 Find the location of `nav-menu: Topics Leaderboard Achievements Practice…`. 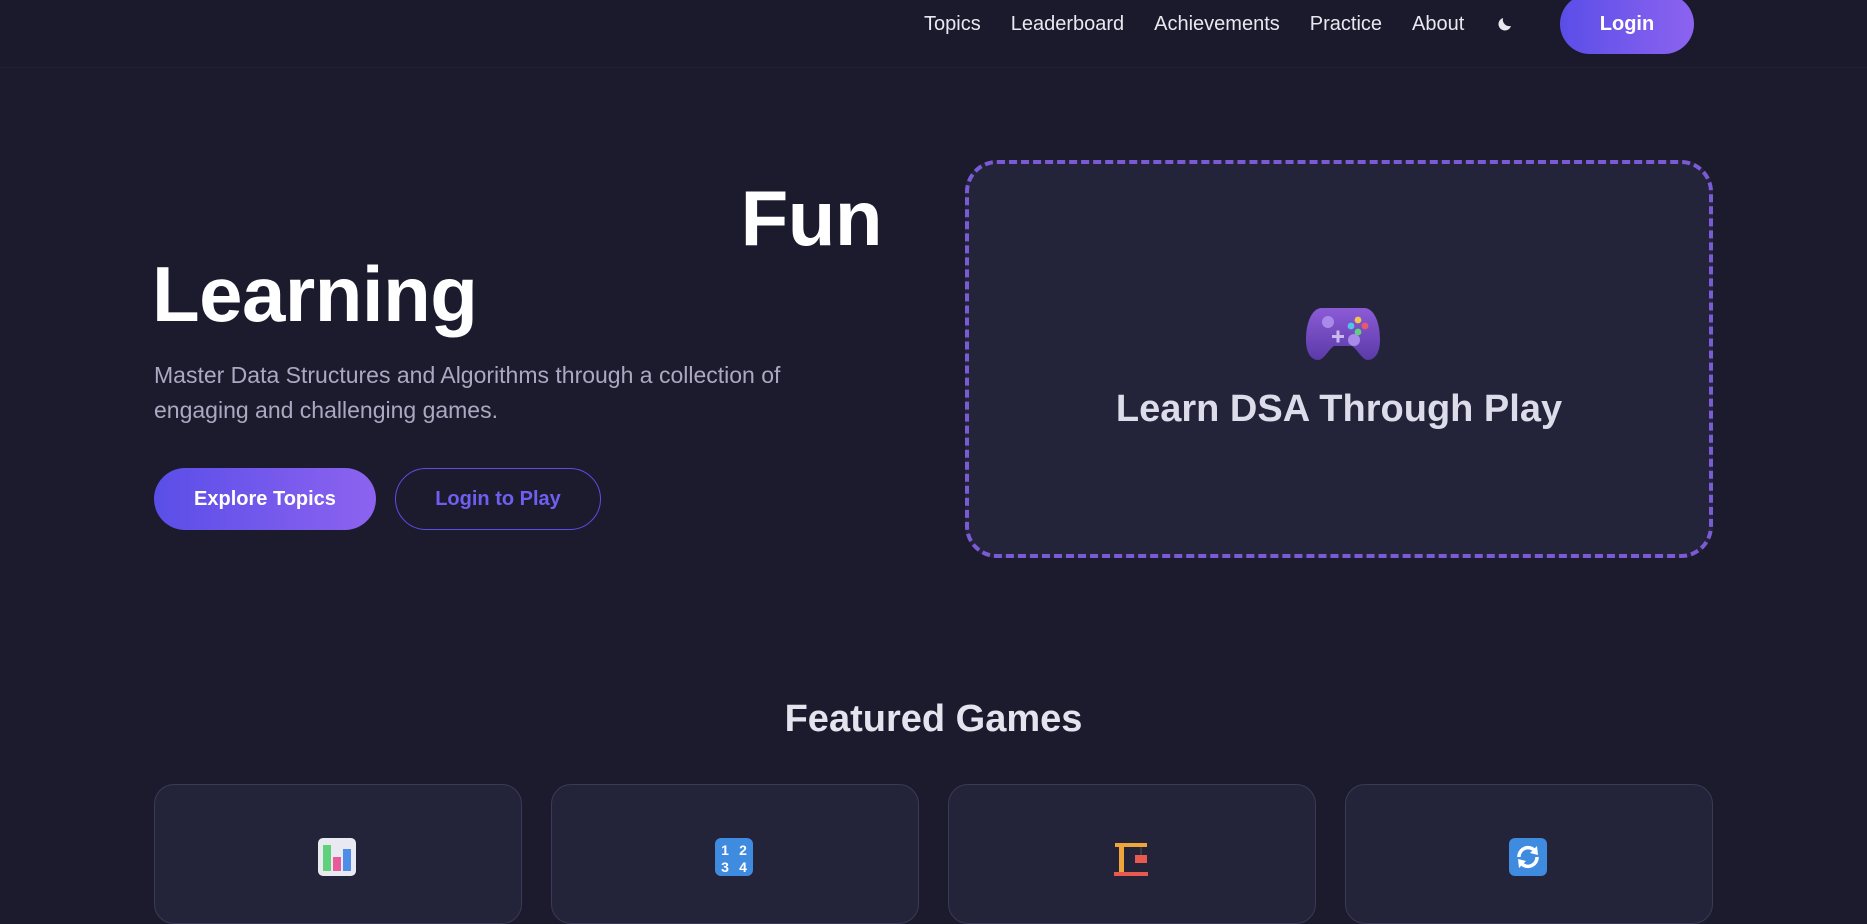

nav-menu: Topics Leaderboard Achievements Practice… is located at coordinates (1227, 24).